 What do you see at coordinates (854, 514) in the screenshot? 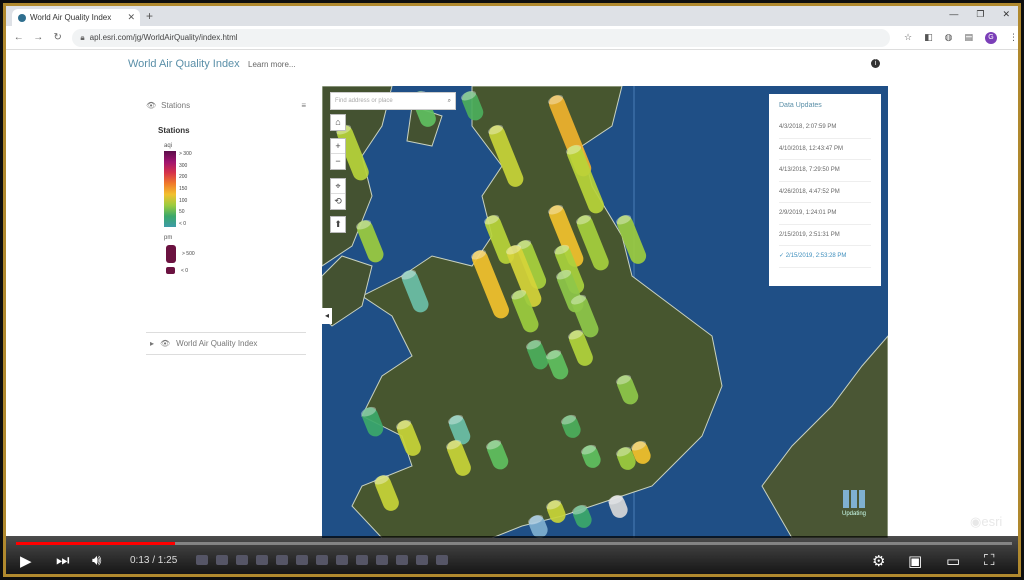
I see `updating-label: Updating` at bounding box center [854, 514].